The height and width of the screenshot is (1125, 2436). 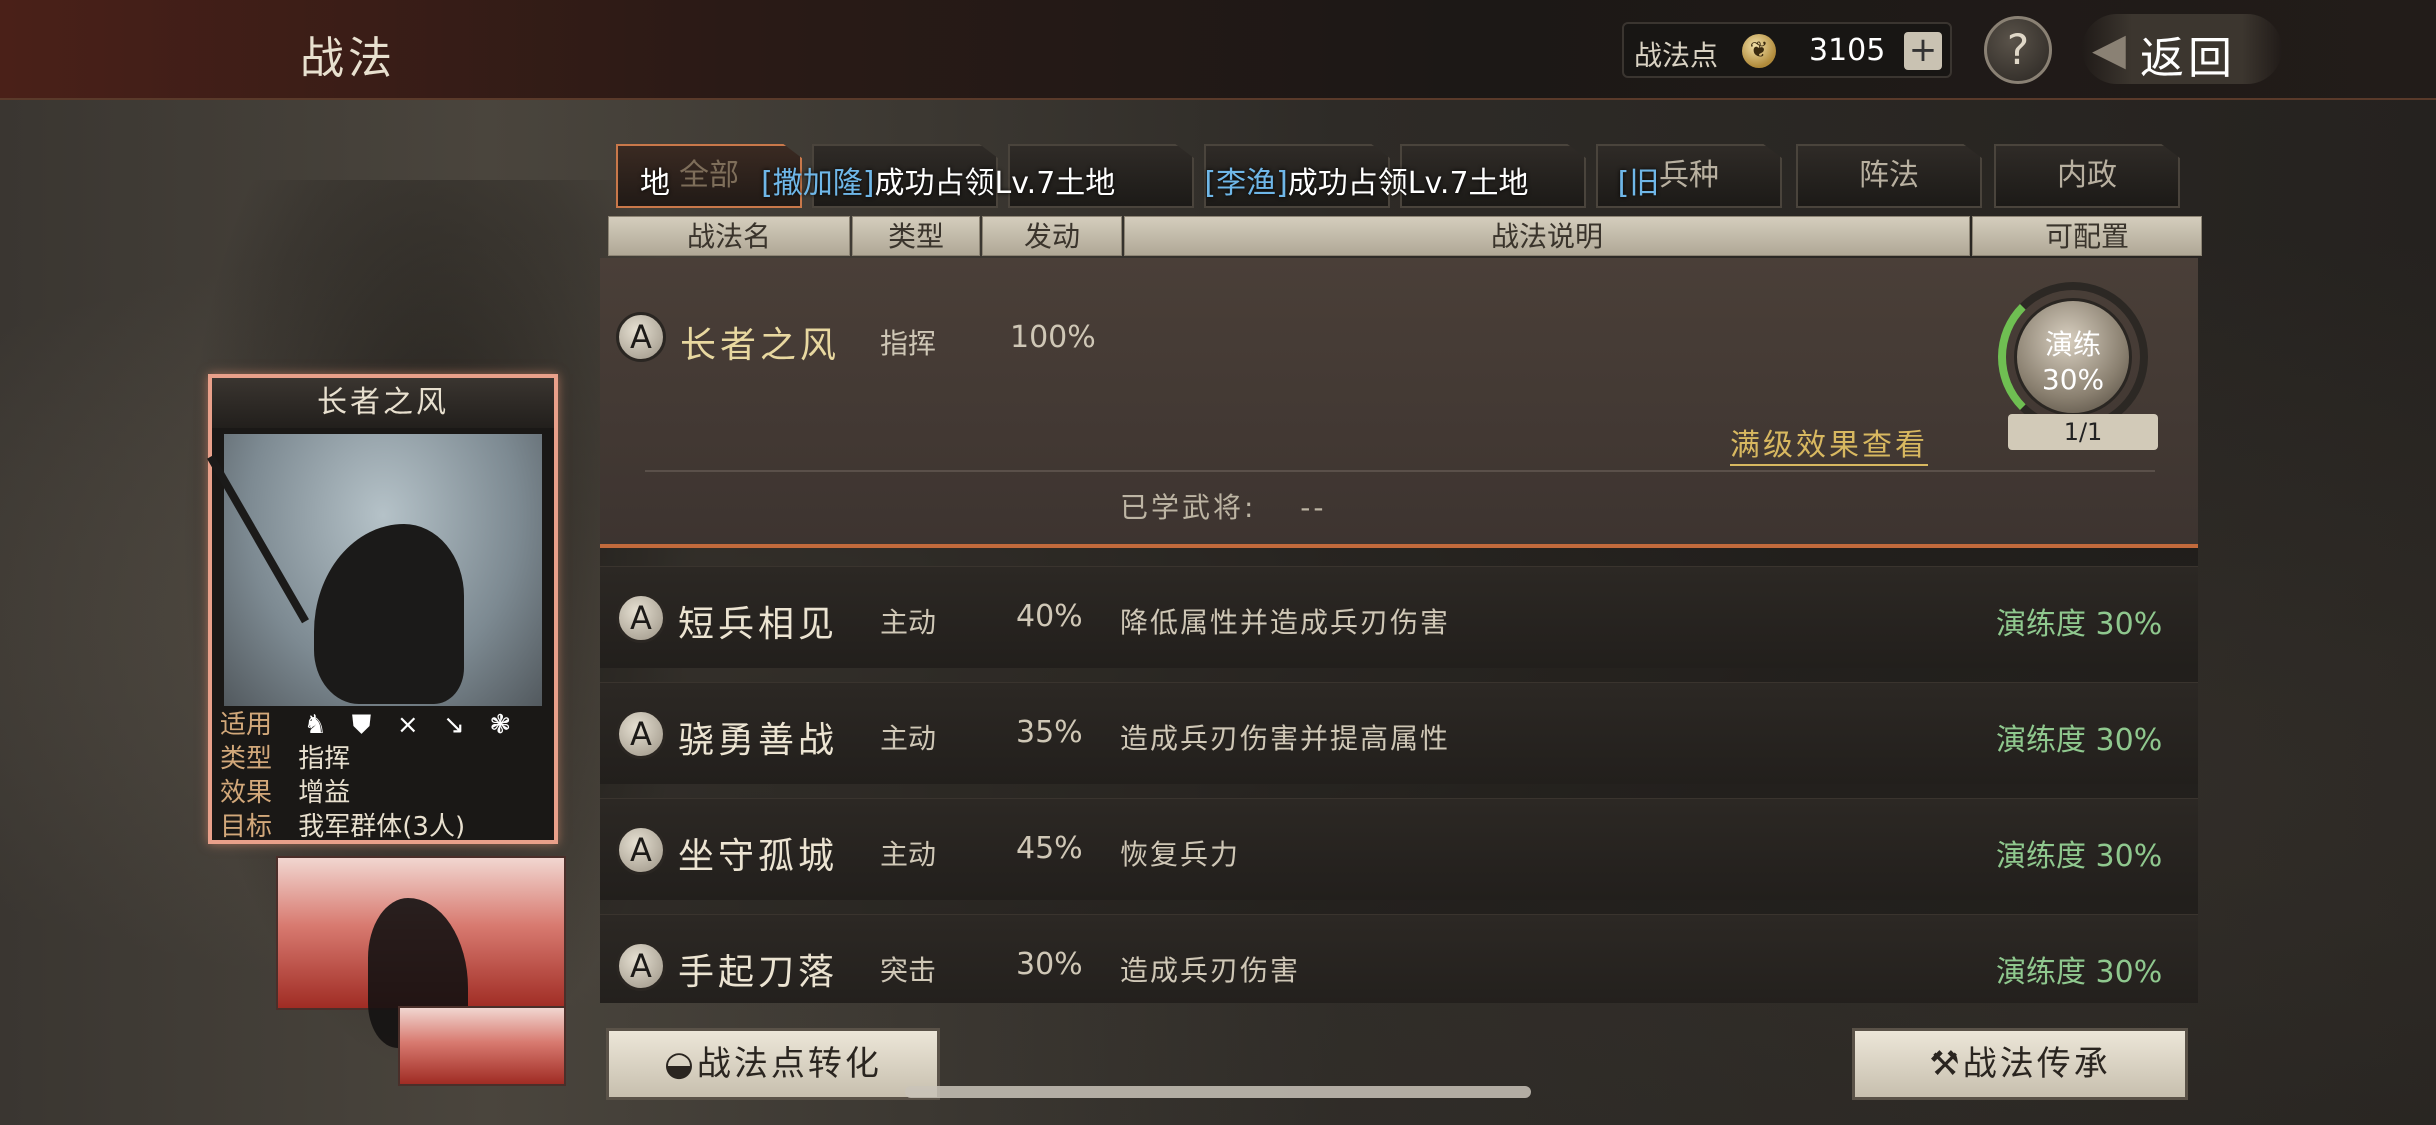 I want to click on tactic-name: 骁勇善战, so click(x=758, y=740).